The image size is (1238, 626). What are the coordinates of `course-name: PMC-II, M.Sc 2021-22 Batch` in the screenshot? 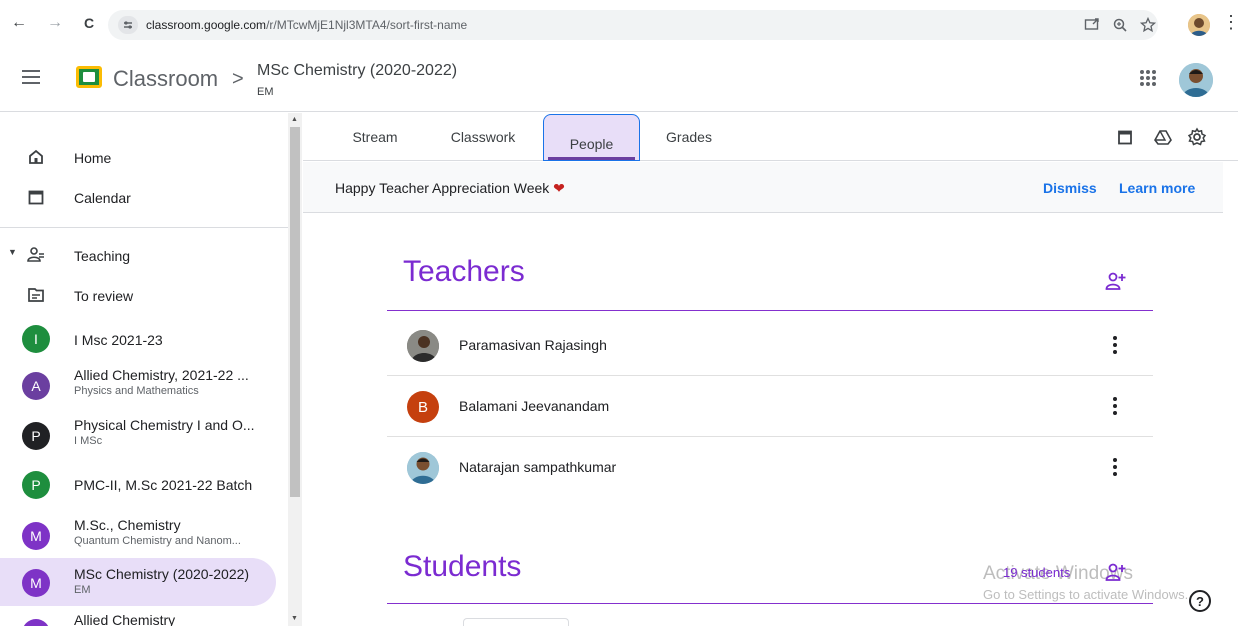 It's located at (163, 485).